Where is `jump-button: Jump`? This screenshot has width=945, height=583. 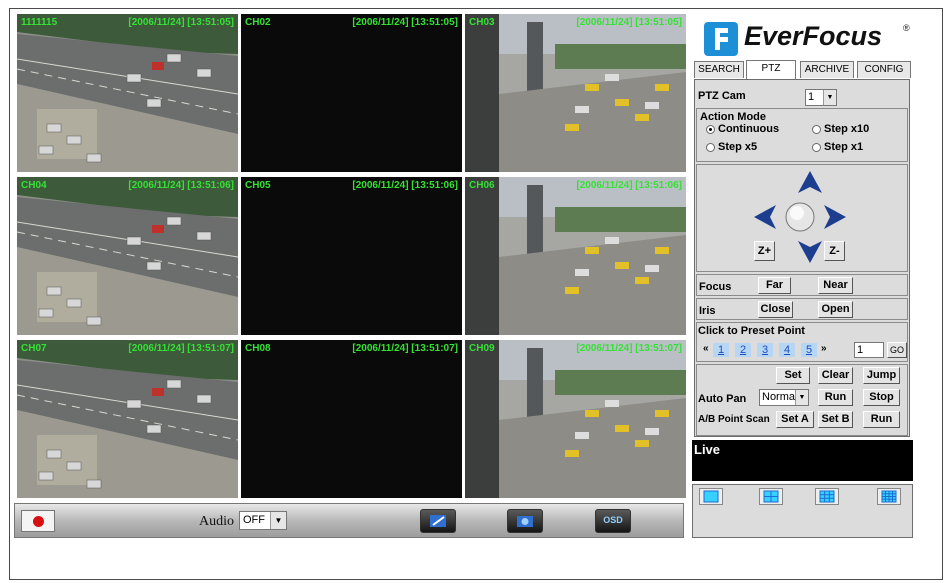 jump-button: Jump is located at coordinates (881, 375).